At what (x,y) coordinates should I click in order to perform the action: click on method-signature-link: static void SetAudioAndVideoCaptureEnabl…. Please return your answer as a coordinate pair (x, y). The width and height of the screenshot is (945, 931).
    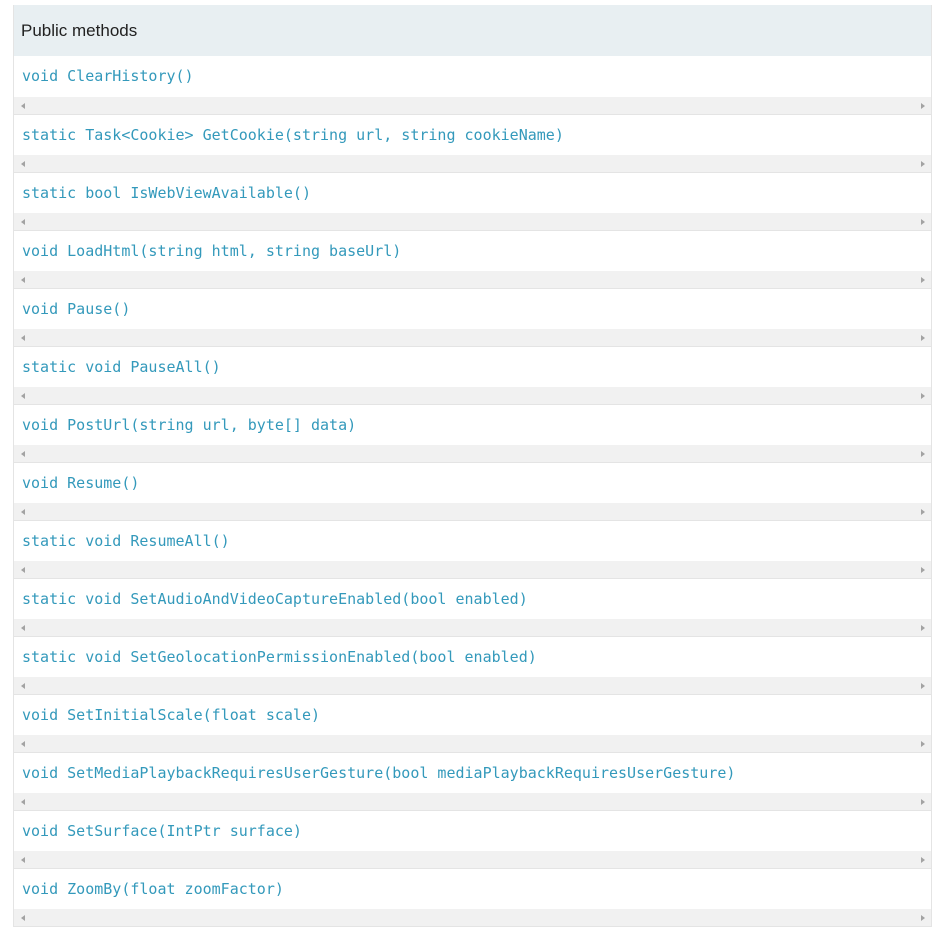
    Looking at the image, I should click on (275, 599).